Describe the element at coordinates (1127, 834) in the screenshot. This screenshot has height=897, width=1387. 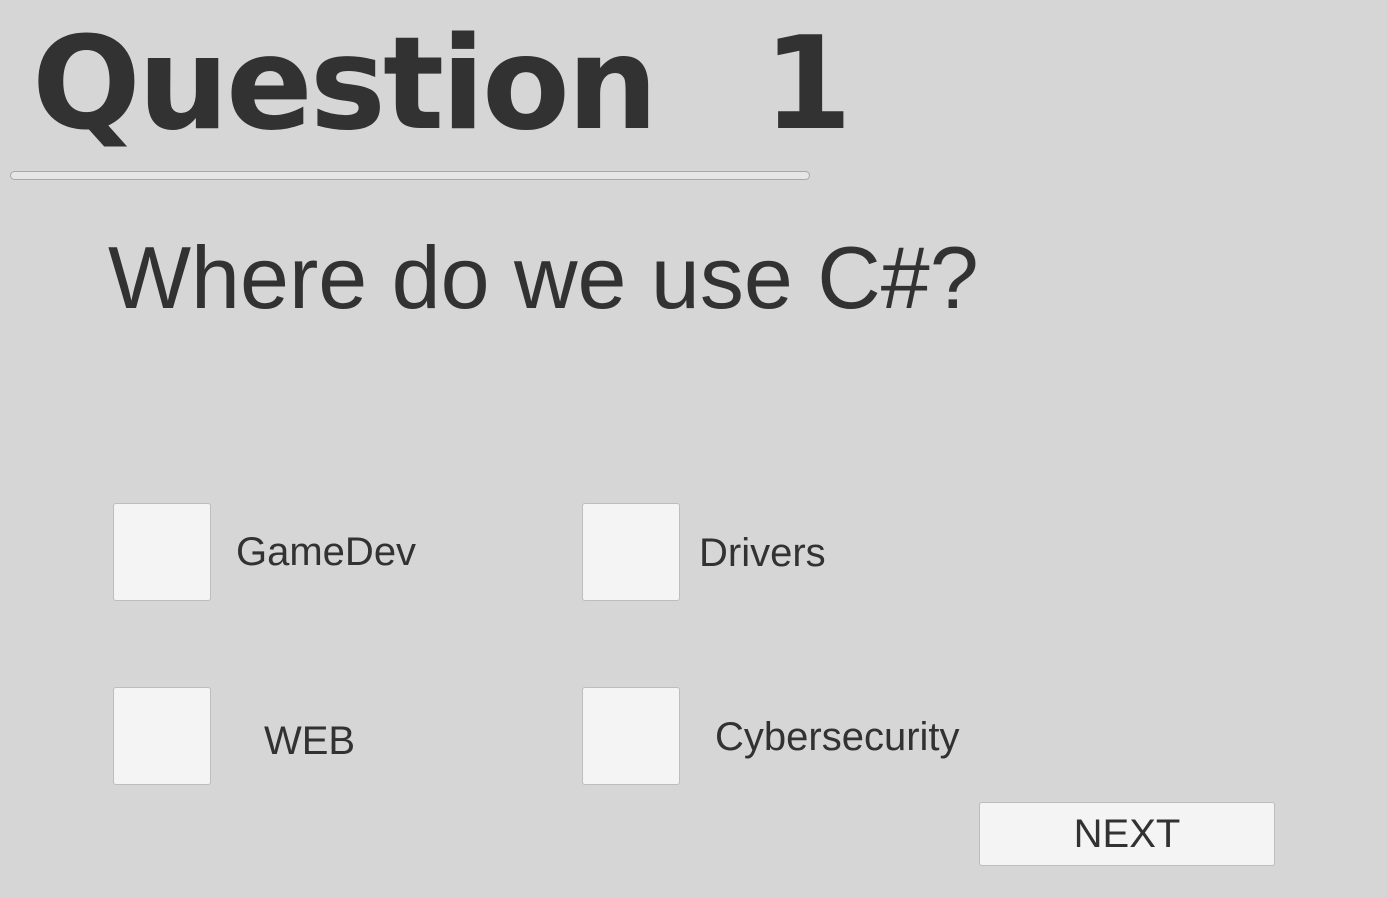
I see `next-button: NEXT` at that location.